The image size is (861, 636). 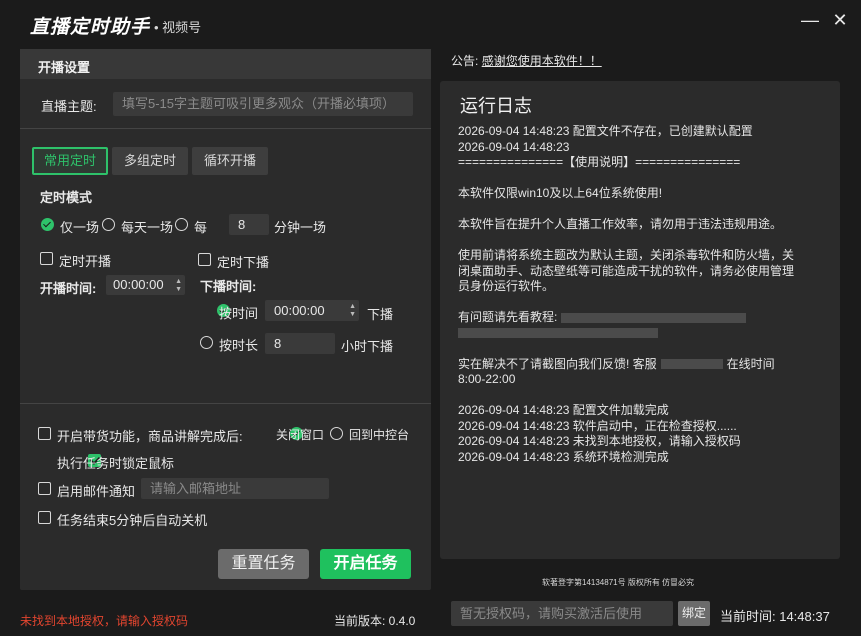 I want to click on end-check-label: 定时下播, so click(x=243, y=262).